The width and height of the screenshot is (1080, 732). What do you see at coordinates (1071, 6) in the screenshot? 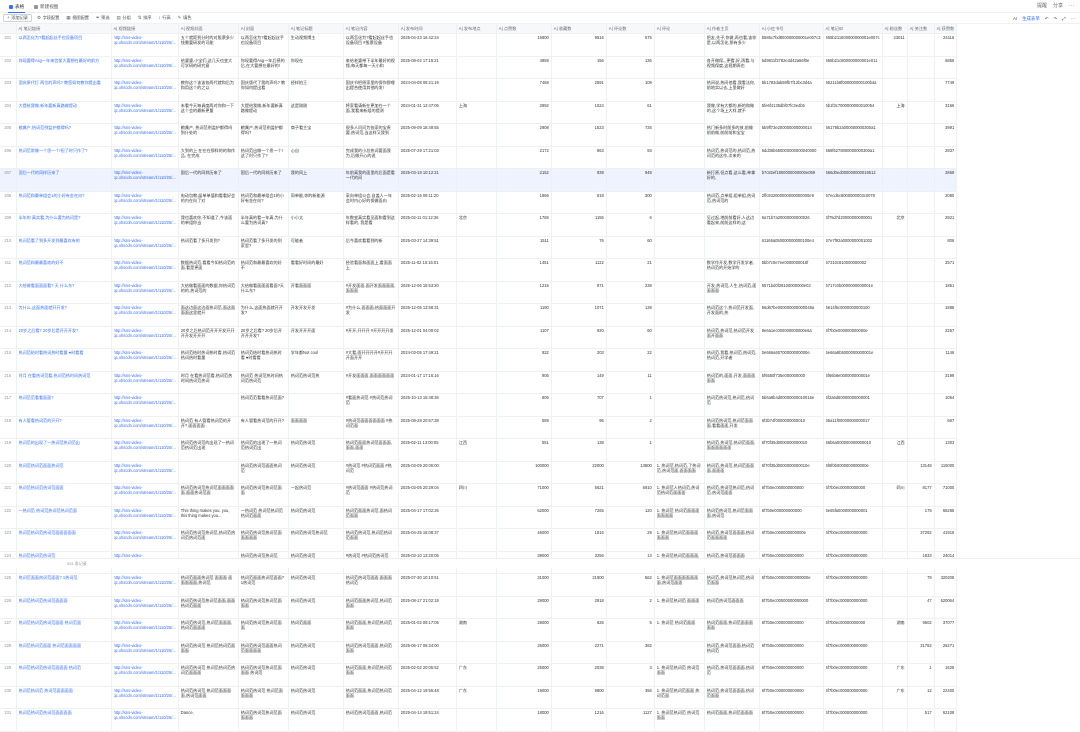
I see `topbar-action-2: ···` at bounding box center [1071, 6].